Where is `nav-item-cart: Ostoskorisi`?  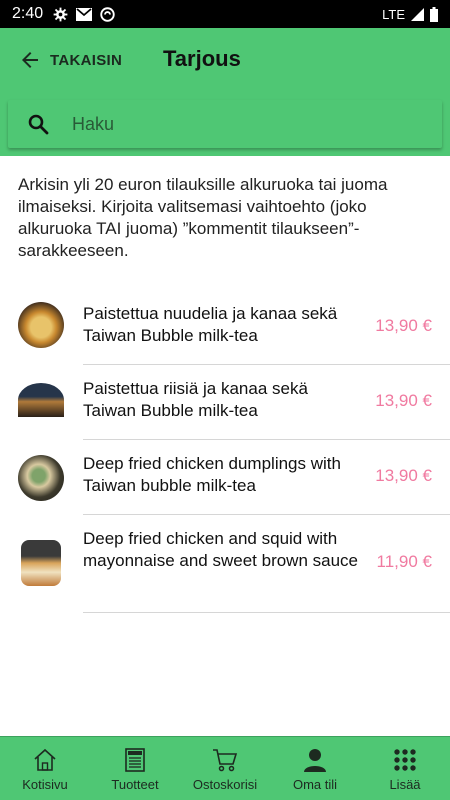 nav-item-cart: Ostoskorisi is located at coordinates (225, 768).